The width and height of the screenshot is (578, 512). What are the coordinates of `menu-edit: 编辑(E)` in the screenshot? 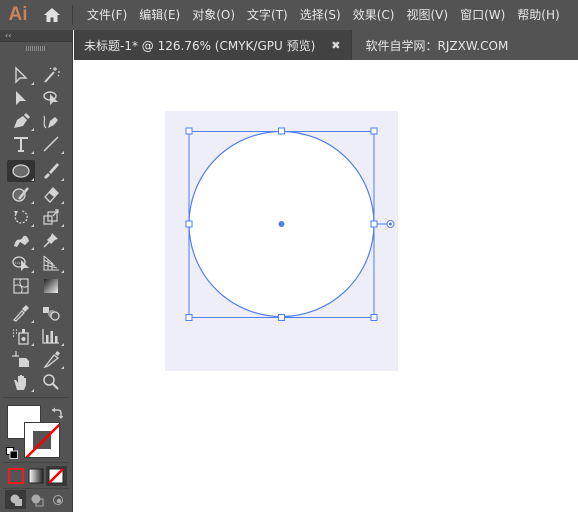 It's located at (159, 15).